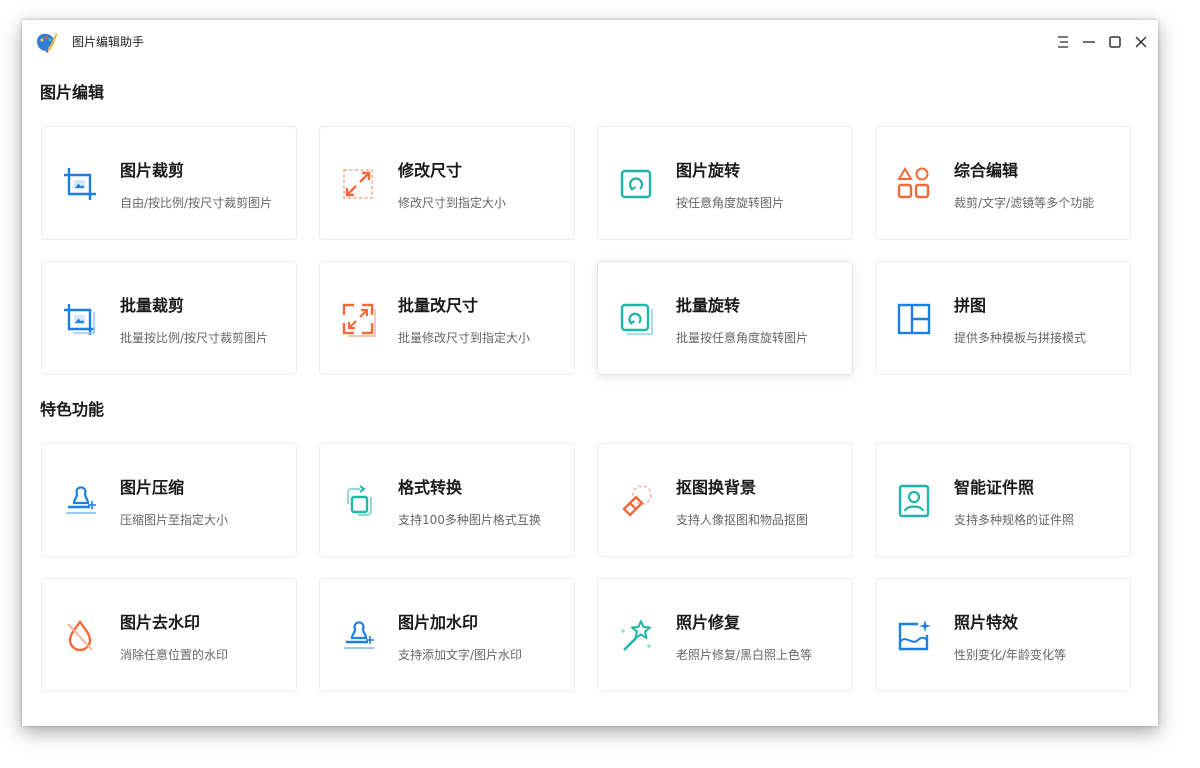 This screenshot has height=768, width=1200. I want to click on card-cutout: 抠图换背景 支持人像抠图和物品抠图, so click(725, 500).